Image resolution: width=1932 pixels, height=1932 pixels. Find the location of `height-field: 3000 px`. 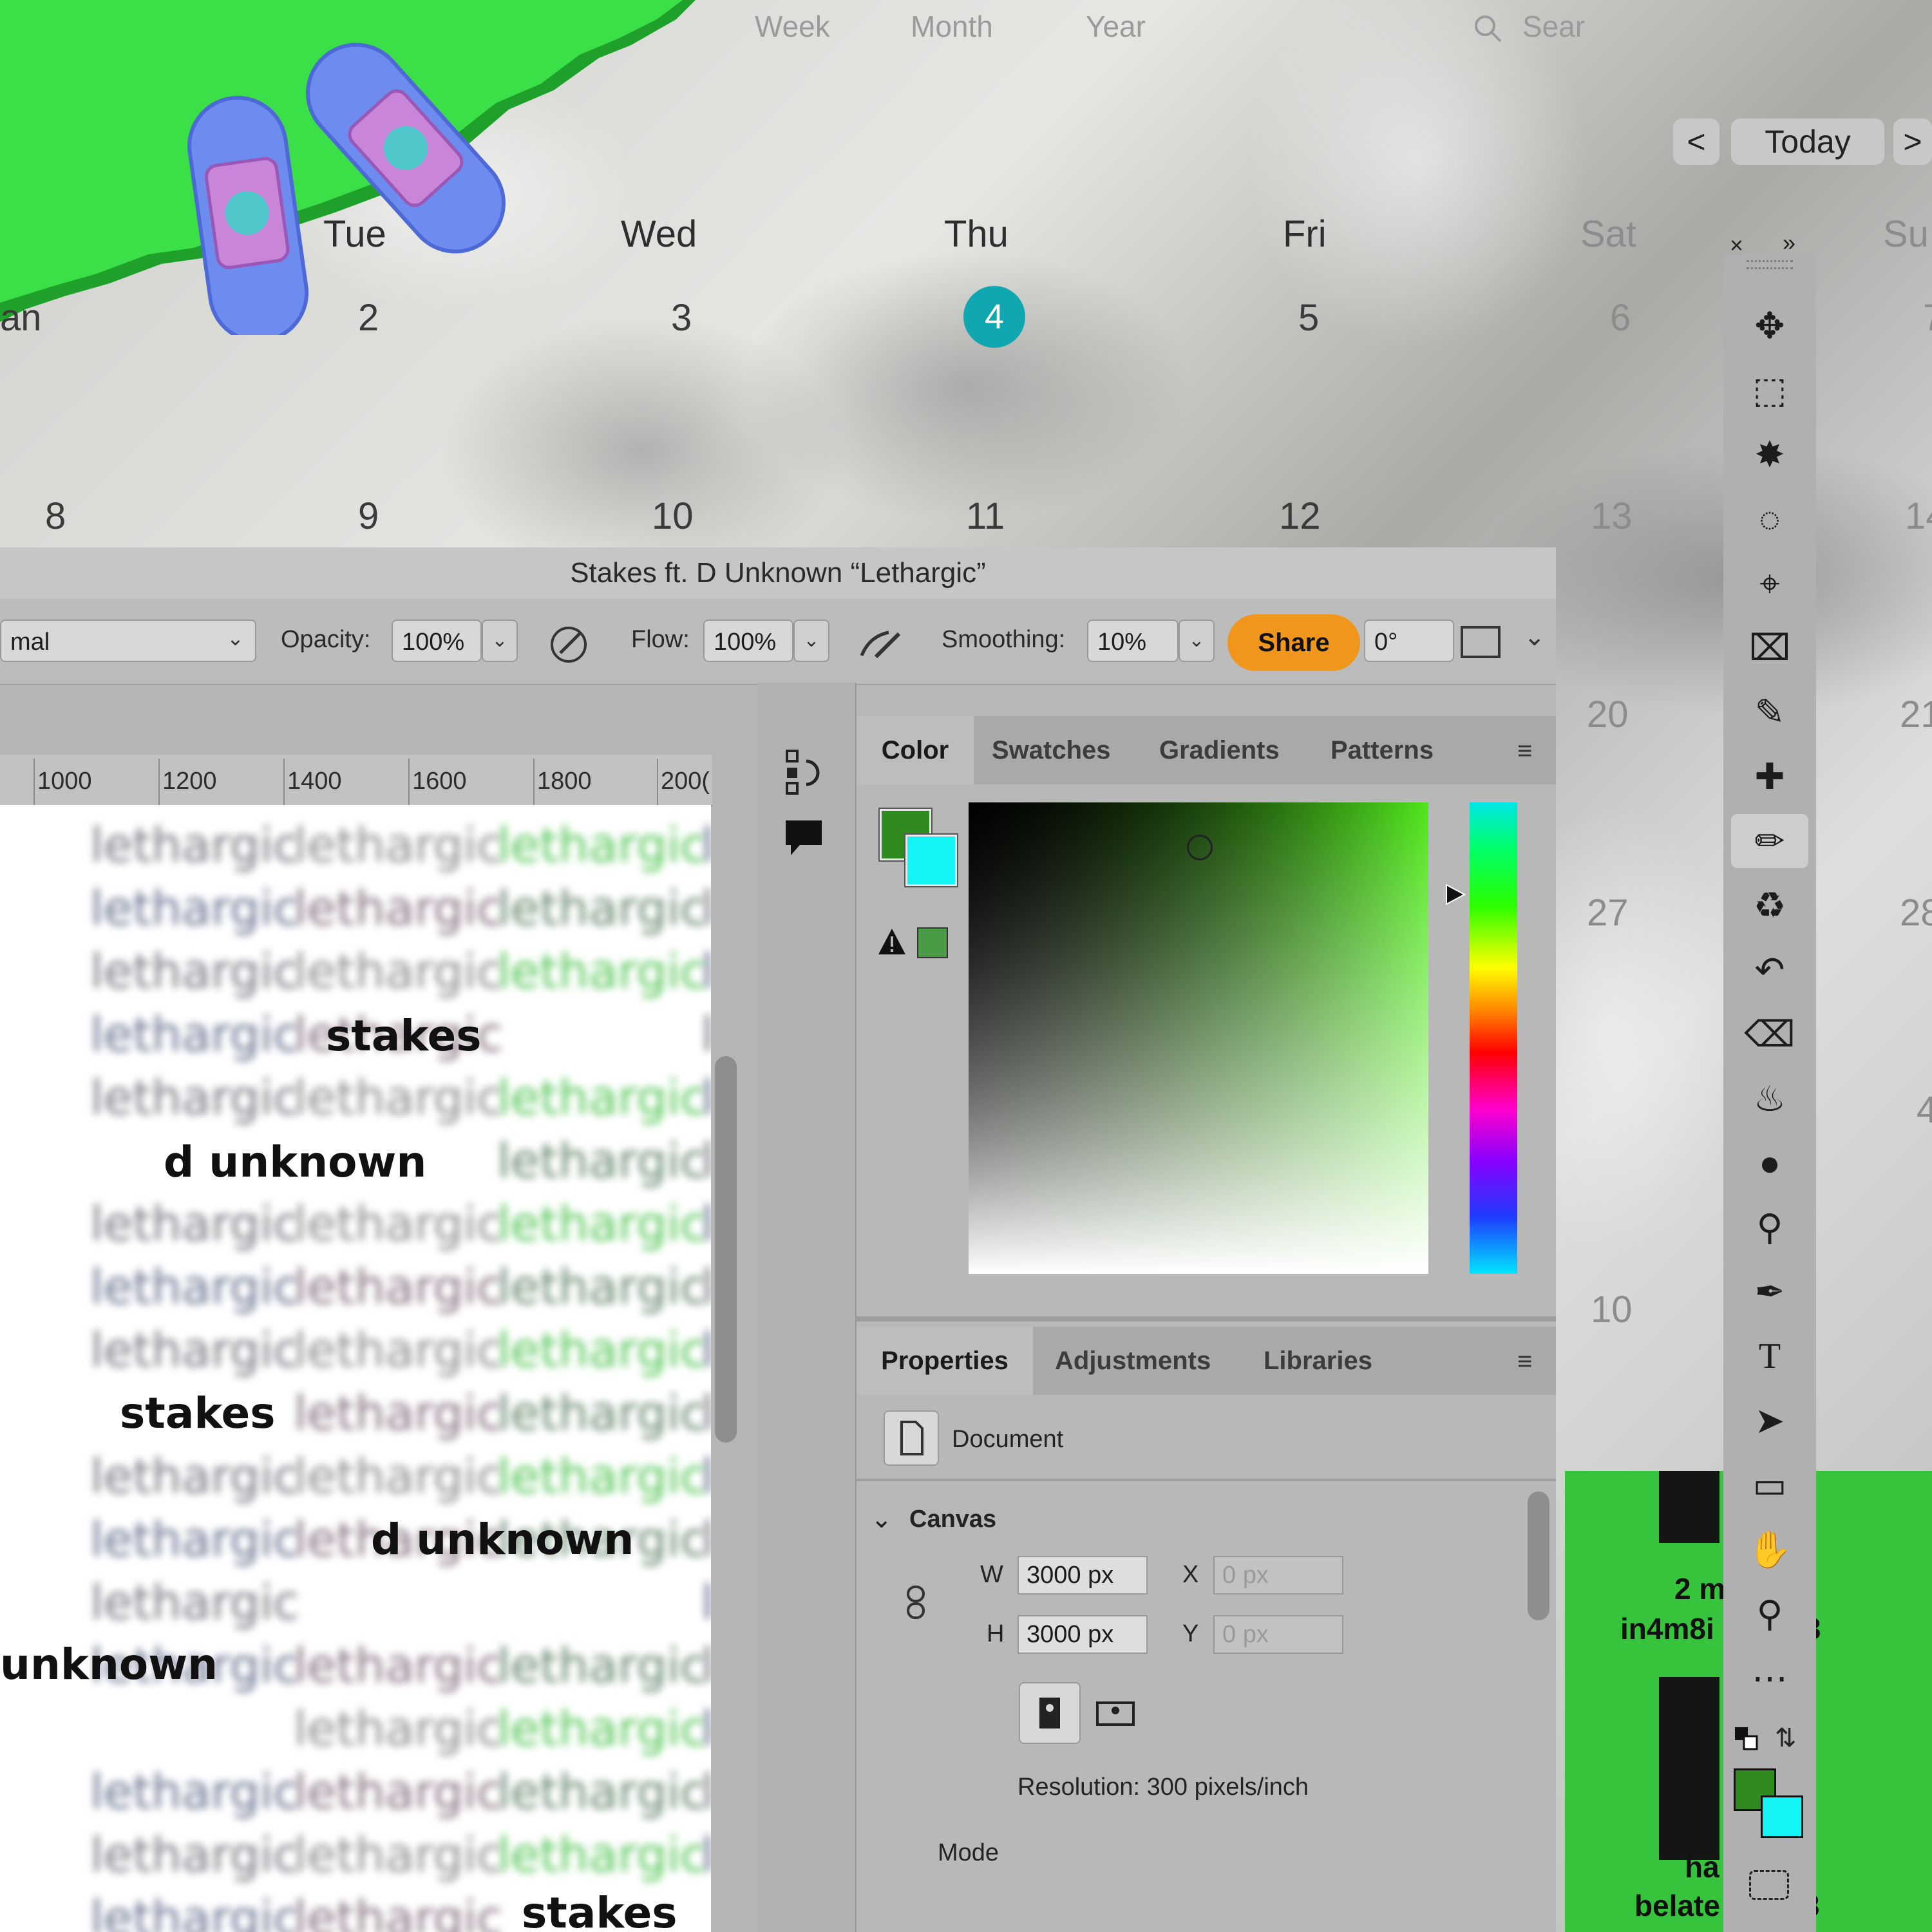

height-field: 3000 px is located at coordinates (1083, 1634).